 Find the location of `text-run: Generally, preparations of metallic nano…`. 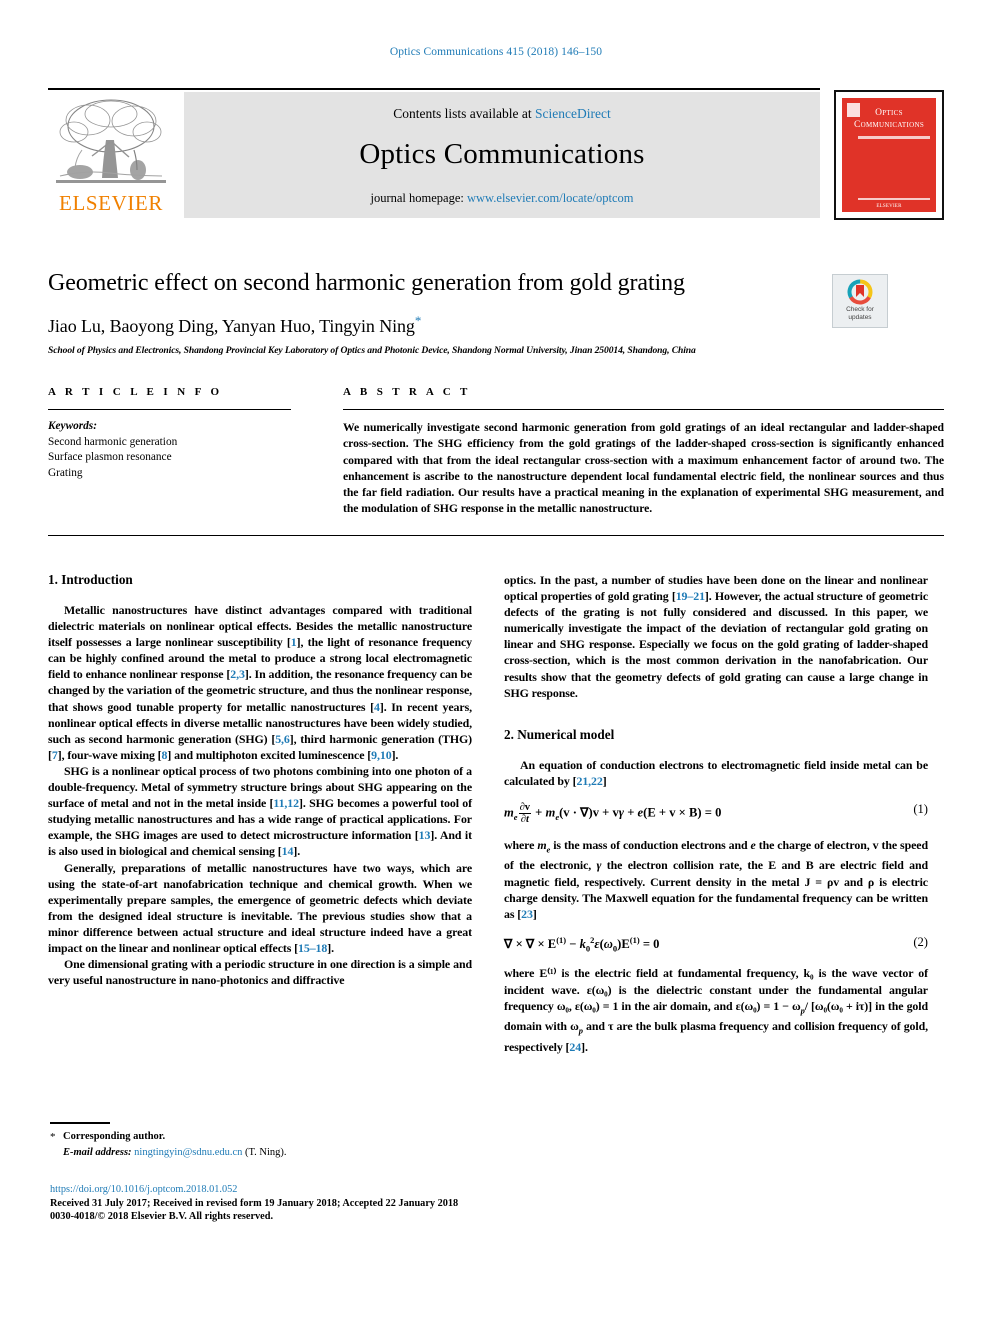

text-run: Generally, preparations of metallic nano… is located at coordinates (260, 907).